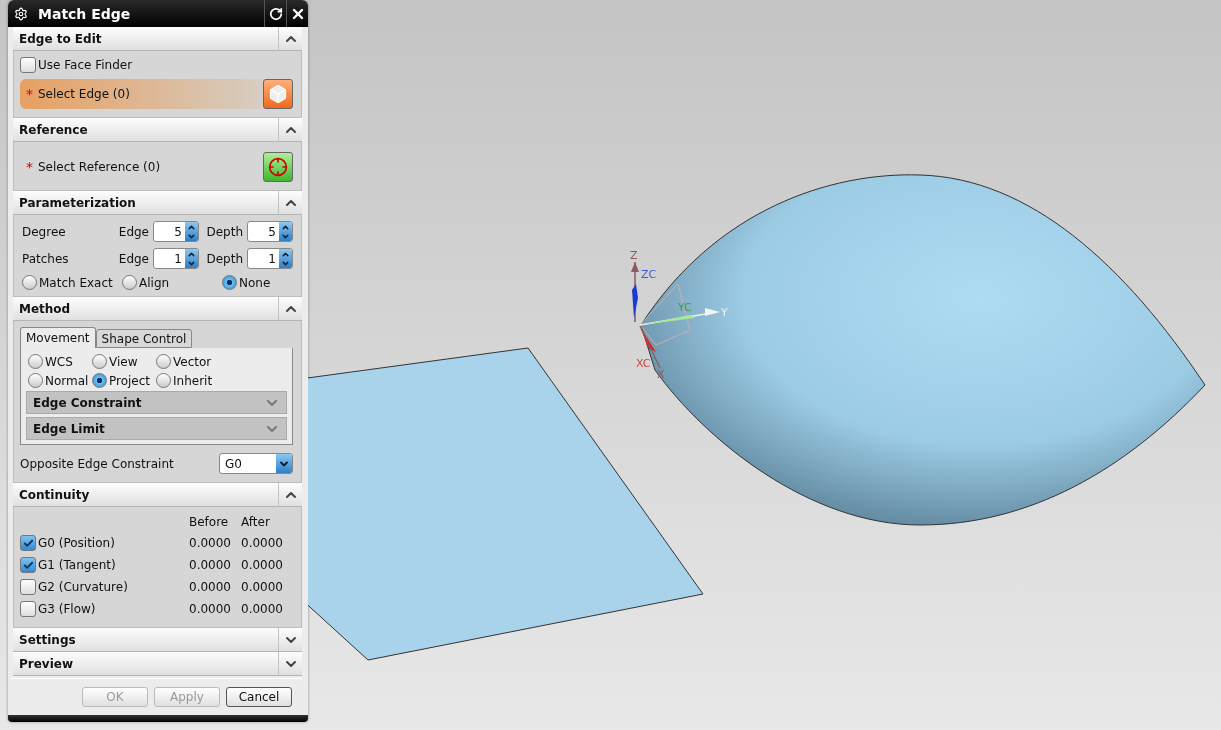 The width and height of the screenshot is (1221, 730). Describe the element at coordinates (72, 282) in the screenshot. I see `radio-option: Match Exact` at that location.